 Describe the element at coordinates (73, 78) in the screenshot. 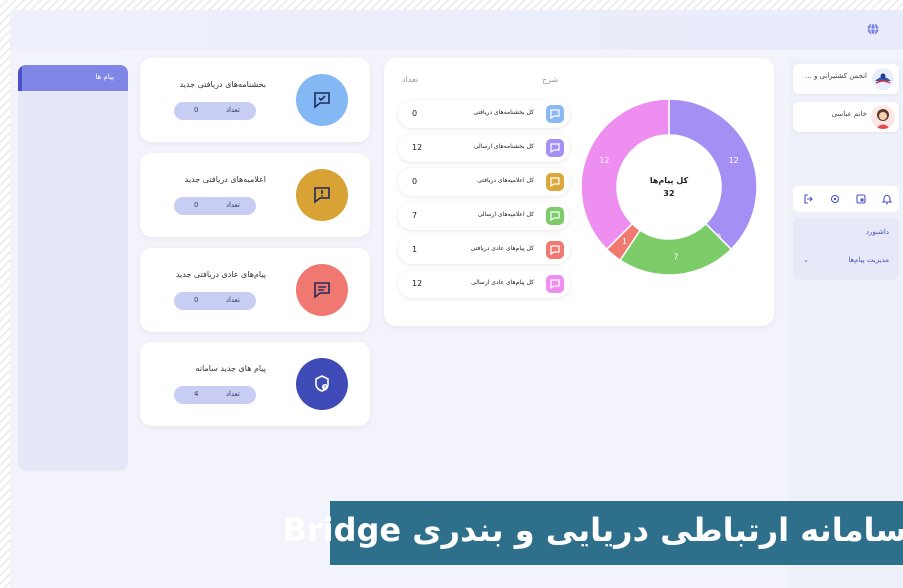

I see `sidebar-item-messages: پیام ها` at that location.